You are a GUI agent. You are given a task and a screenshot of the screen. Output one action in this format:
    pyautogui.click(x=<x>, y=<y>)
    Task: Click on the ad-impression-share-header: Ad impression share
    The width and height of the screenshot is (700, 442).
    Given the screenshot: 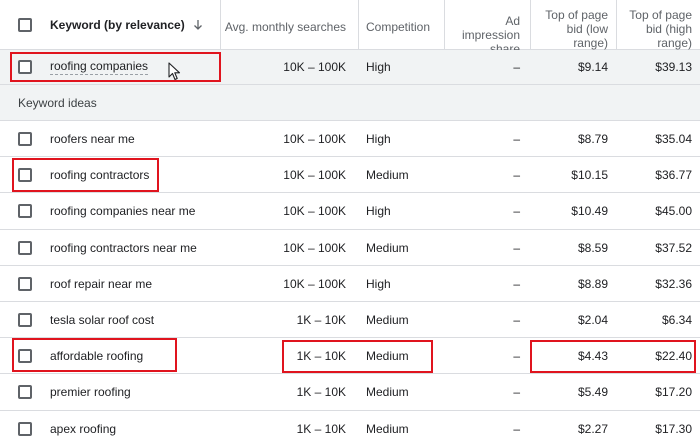 What is the action you would take?
    pyautogui.click(x=487, y=28)
    